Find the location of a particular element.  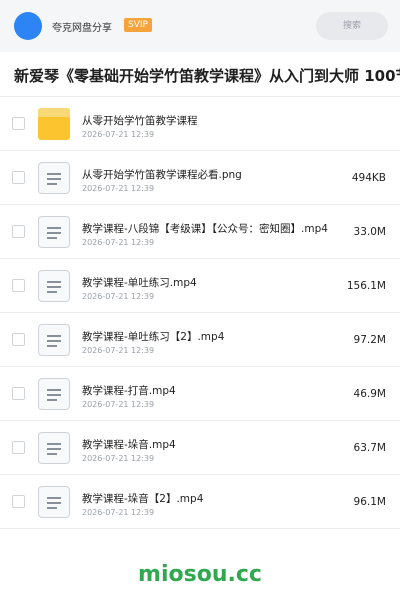

list-item: 教学课程-单吐练习【2】.mp4 2026-07-21 12:39 97.2M is located at coordinates (200, 340).